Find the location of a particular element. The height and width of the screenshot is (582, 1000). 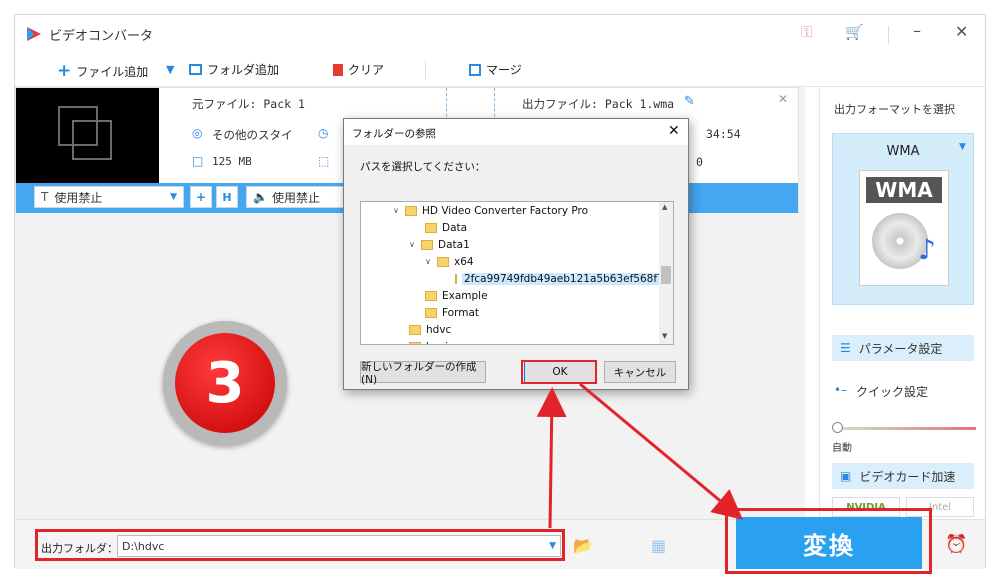

cancel-button: キャンセル is located at coordinates (640, 372).